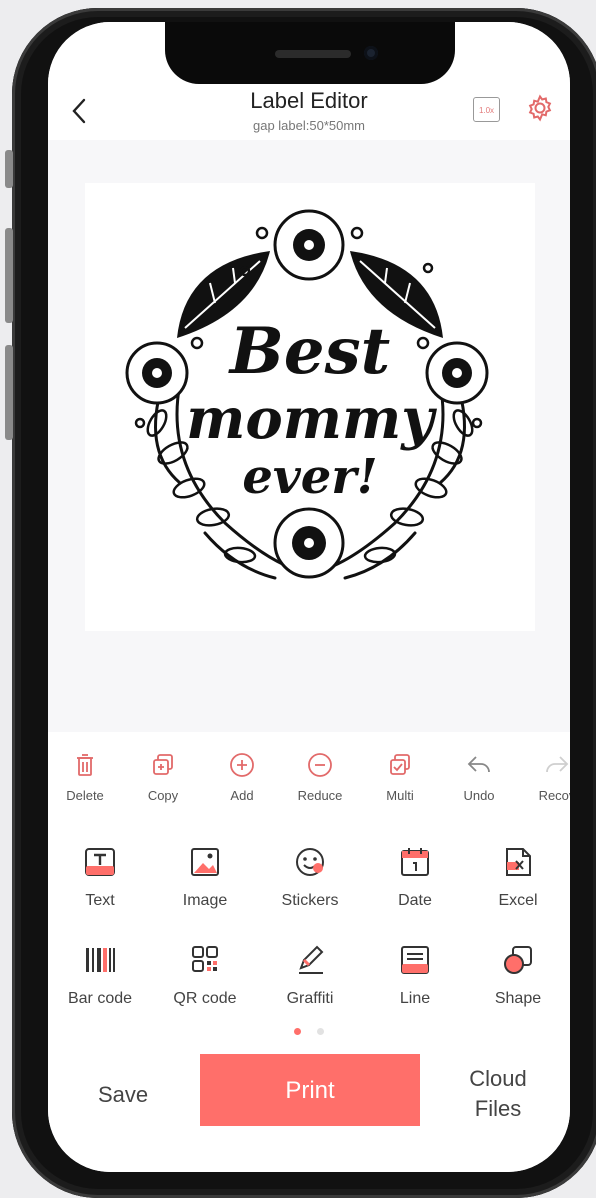 The width and height of the screenshot is (596, 1198). I want to click on minus-circle-icon, so click(320, 765).